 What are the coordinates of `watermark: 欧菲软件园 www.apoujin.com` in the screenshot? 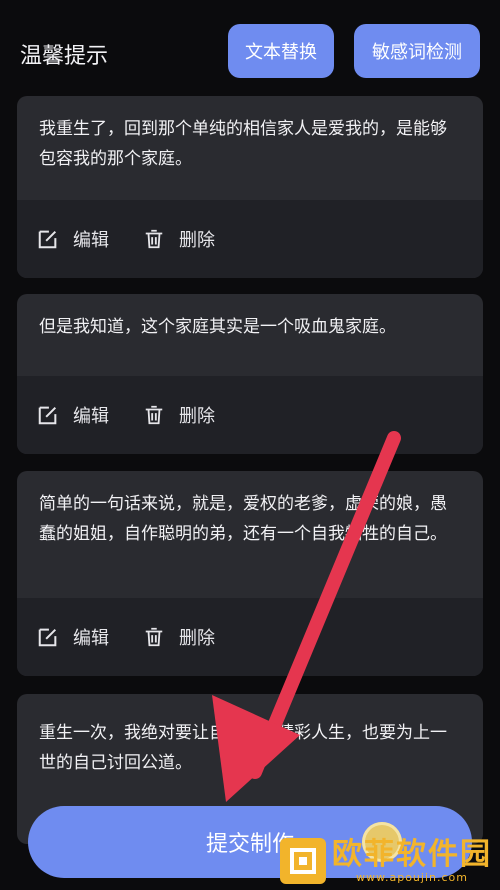 It's located at (386, 861).